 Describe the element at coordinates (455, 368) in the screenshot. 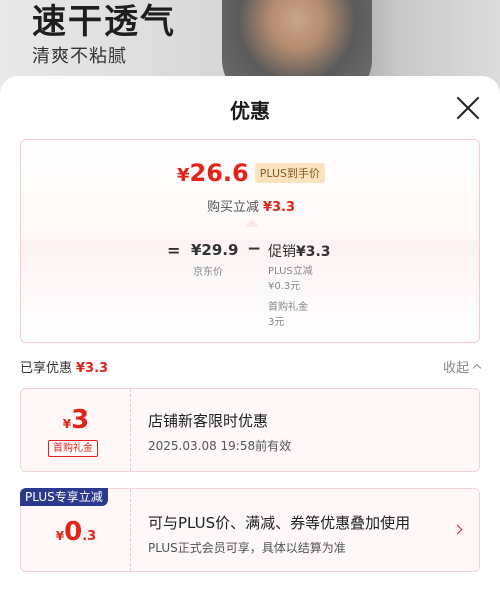

I see `collapse-label: 收起` at that location.